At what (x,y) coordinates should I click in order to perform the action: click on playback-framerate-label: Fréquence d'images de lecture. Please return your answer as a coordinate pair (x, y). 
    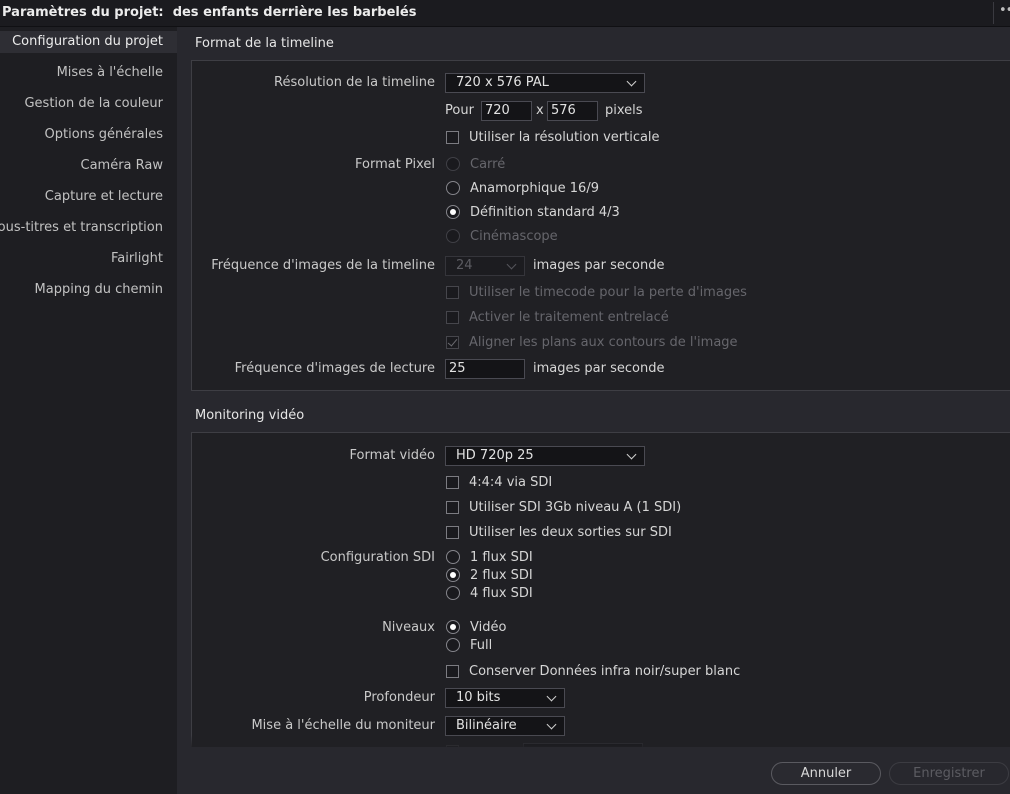
    Looking at the image, I should click on (334, 368).